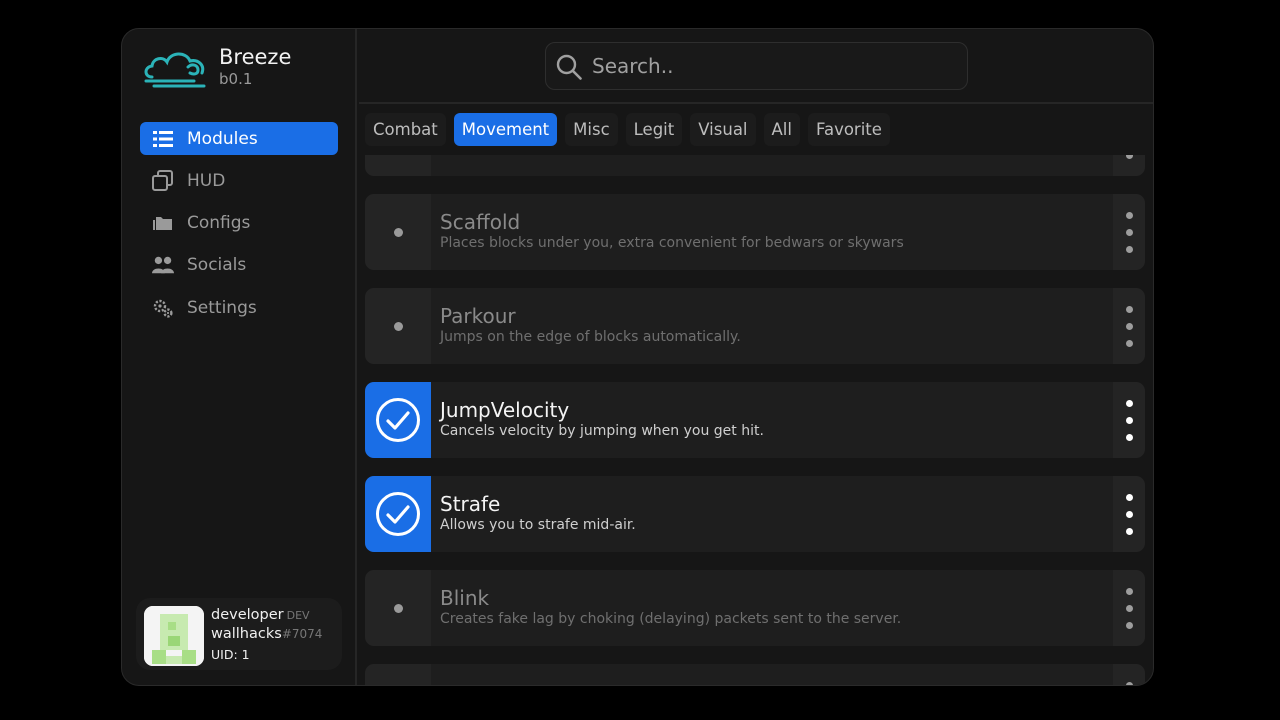 The height and width of the screenshot is (720, 1280). I want to click on tab-all: All, so click(781, 129).